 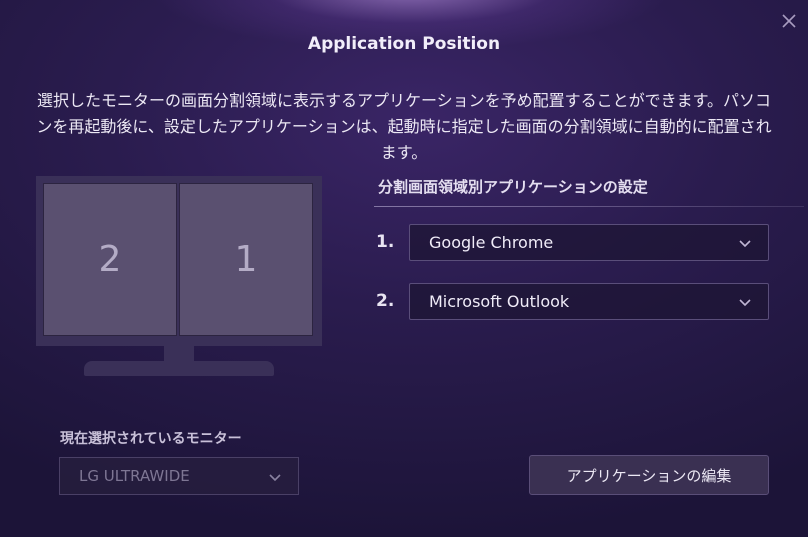 I want to click on dialog-title: Application Position, so click(x=404, y=44).